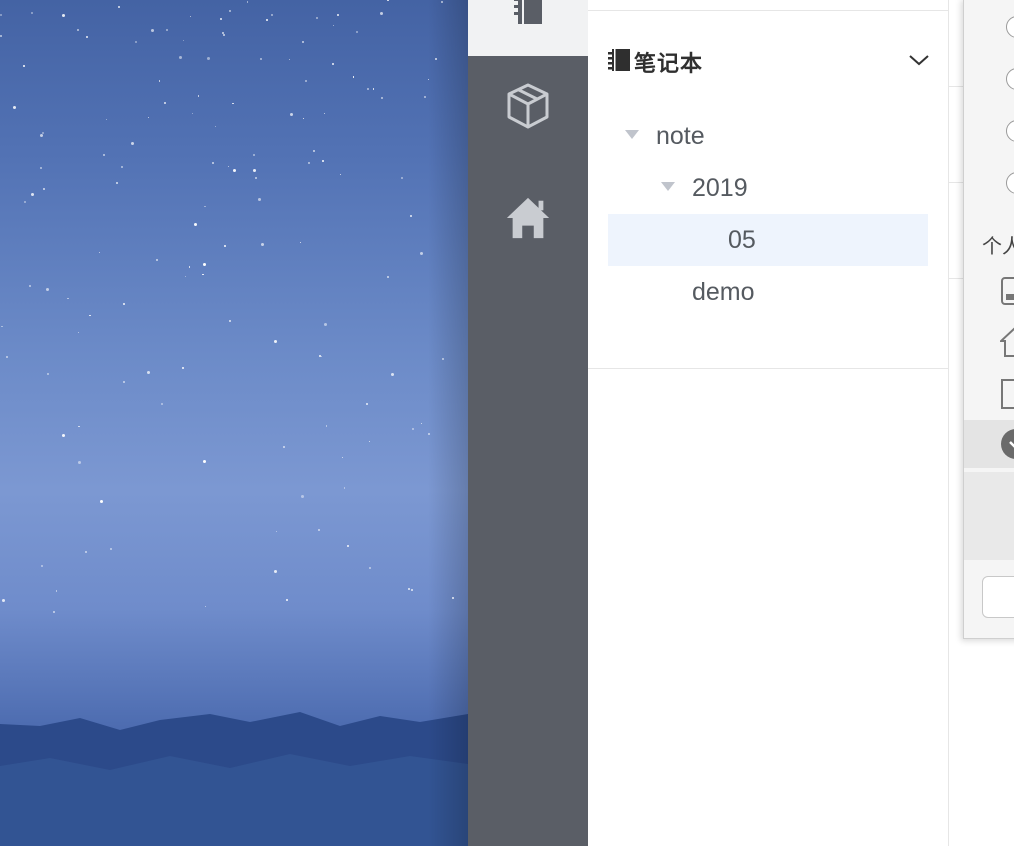 The height and width of the screenshot is (846, 1014). What do you see at coordinates (768, 136) in the screenshot?
I see `tree-item-note: note` at bounding box center [768, 136].